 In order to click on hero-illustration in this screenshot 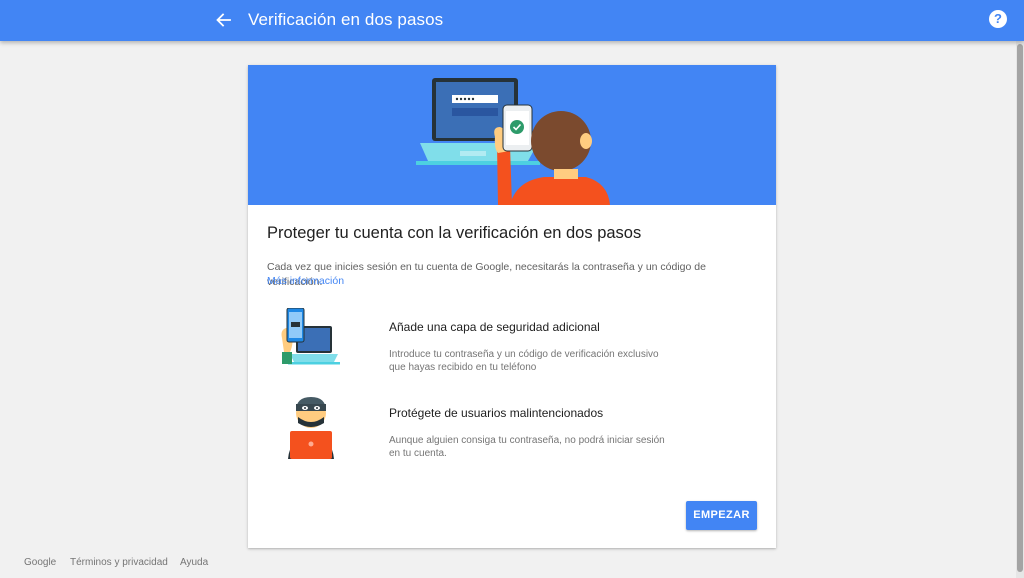, I will do `click(512, 135)`.